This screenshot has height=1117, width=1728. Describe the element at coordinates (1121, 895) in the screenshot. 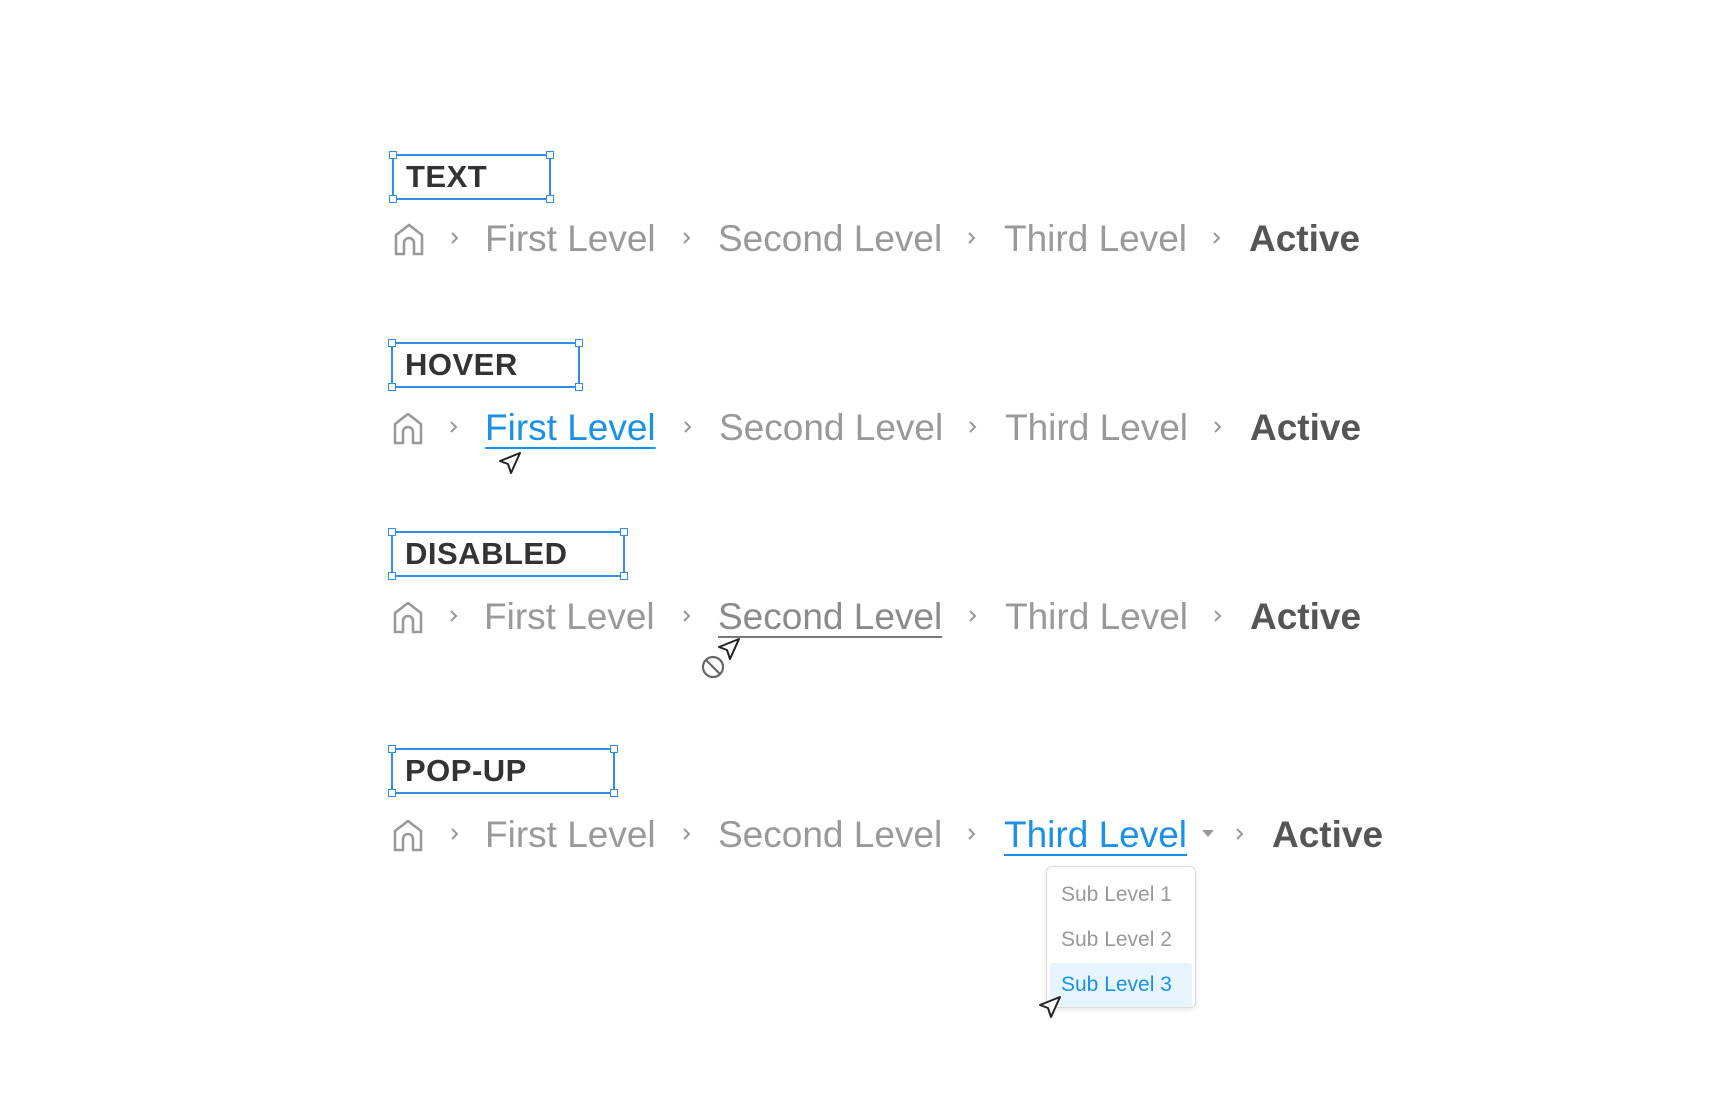

I see `dropdown-item-sub-level-1: Sub Level 1` at that location.